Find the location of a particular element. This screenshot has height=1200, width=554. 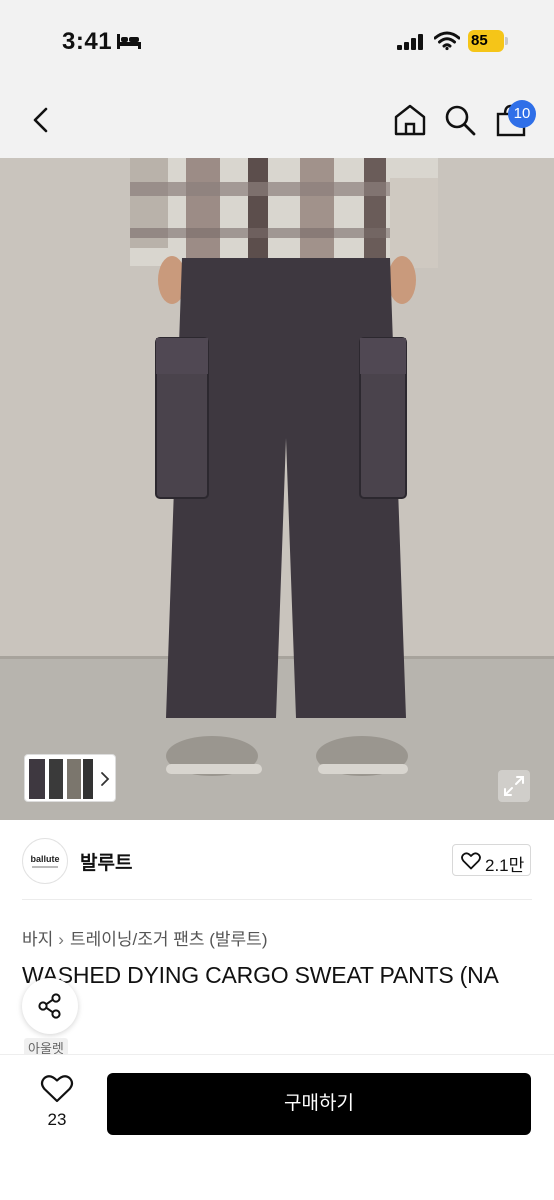

cart-count-badge: 10 is located at coordinates (522, 114).